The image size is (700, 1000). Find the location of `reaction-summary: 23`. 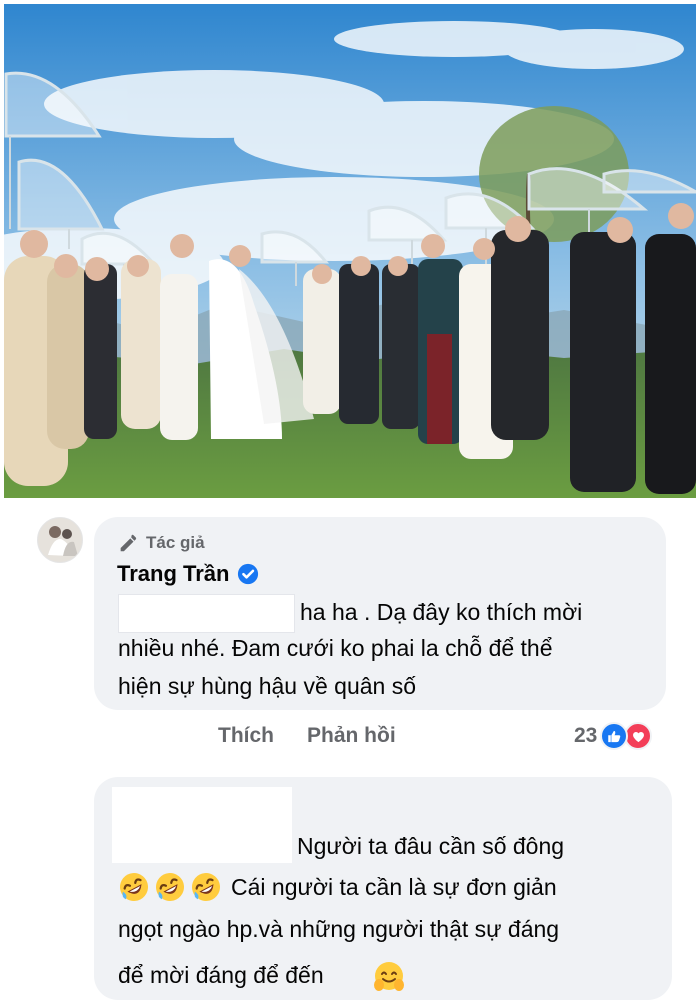

reaction-summary: 23 is located at coordinates (624, 736).